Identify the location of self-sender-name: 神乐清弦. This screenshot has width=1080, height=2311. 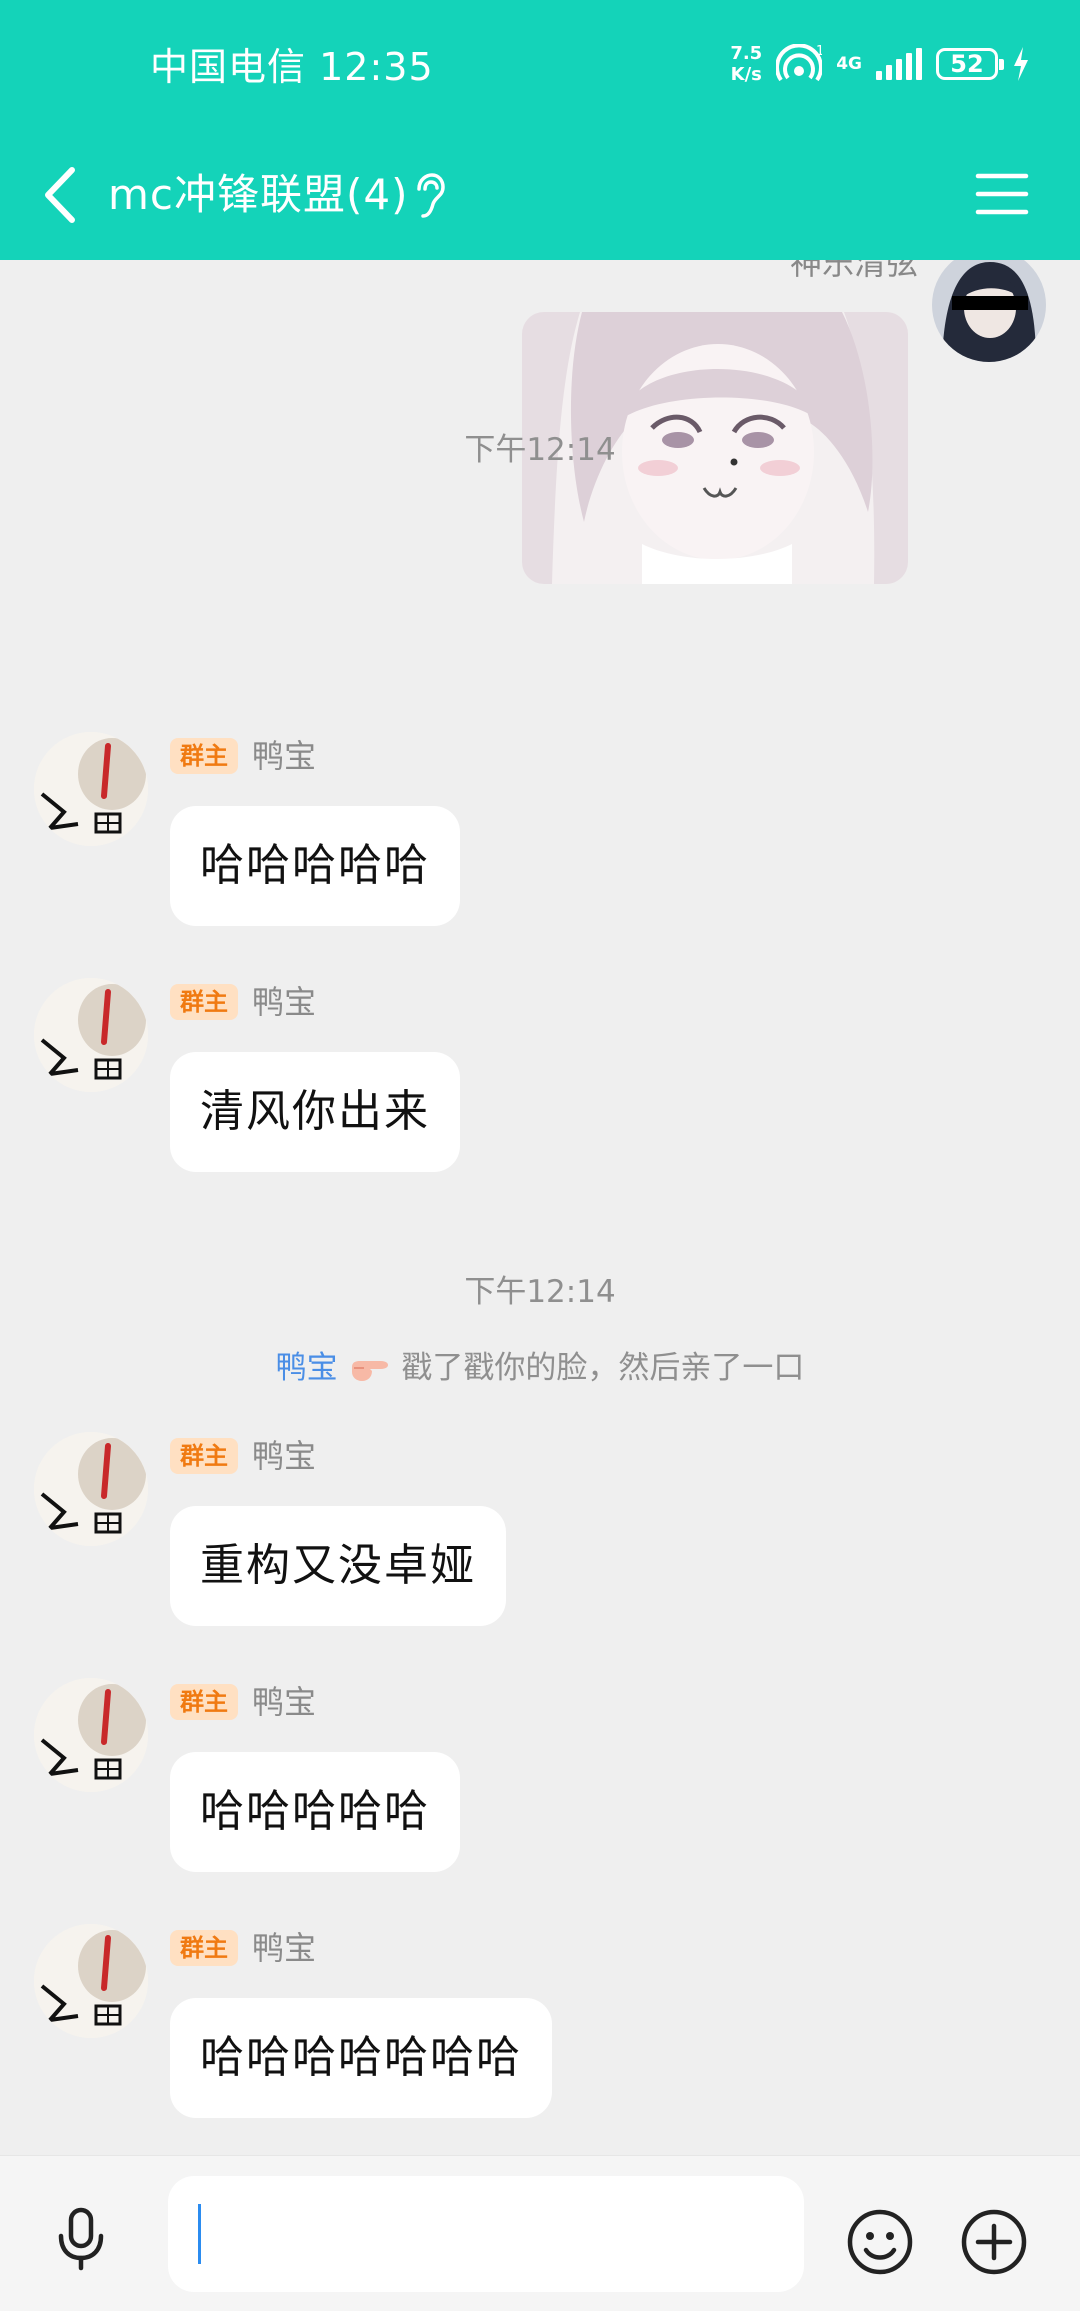
(853, 271).